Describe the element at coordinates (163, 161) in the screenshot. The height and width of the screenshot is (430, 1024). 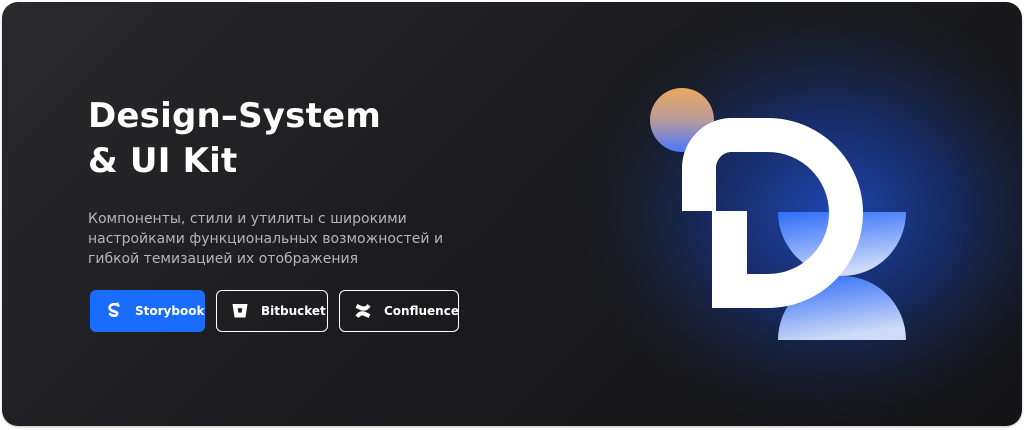
I see `title-line-2: & UI Kit` at that location.